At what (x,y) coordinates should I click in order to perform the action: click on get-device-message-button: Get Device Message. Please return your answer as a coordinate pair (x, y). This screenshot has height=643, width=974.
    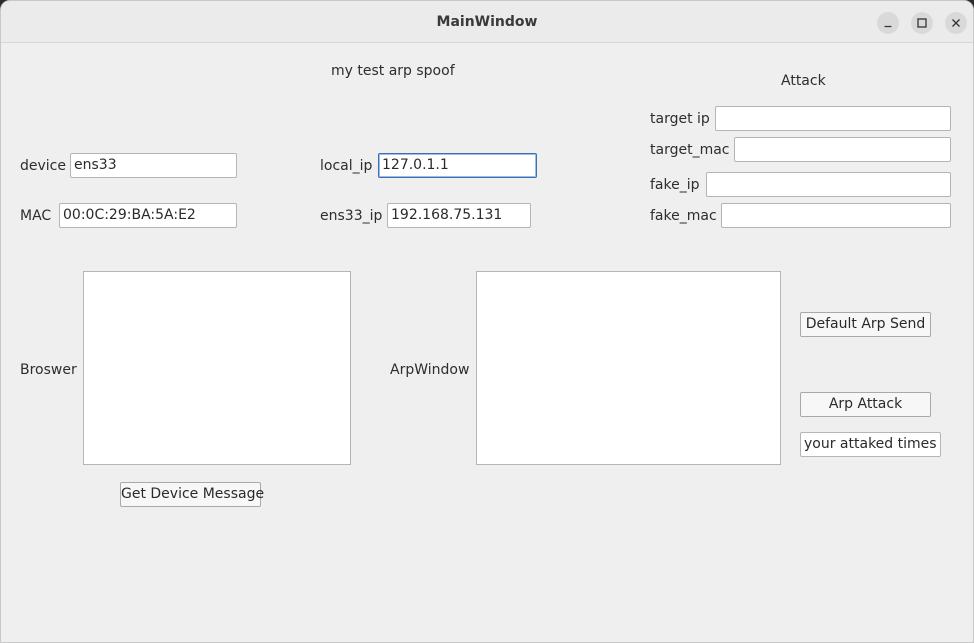
    Looking at the image, I should click on (192, 494).